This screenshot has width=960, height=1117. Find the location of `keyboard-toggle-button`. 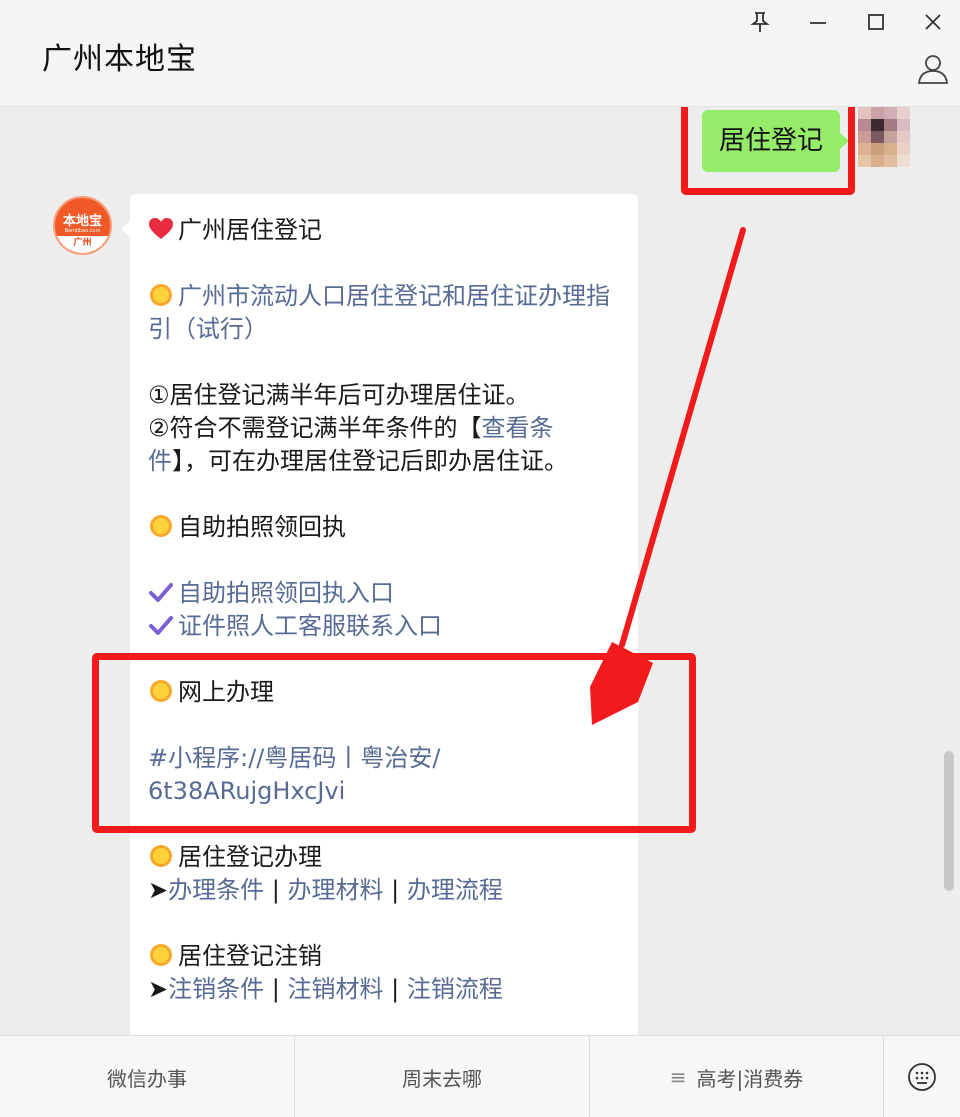

keyboard-toggle-button is located at coordinates (922, 1076).